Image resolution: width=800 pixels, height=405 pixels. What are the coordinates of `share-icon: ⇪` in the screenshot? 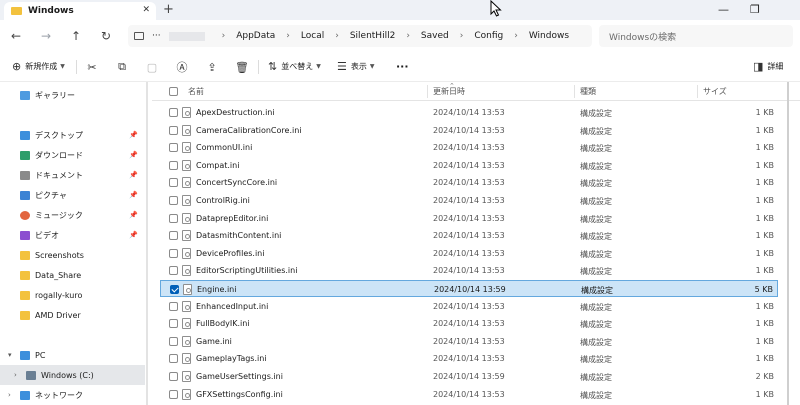 It's located at (212, 67).